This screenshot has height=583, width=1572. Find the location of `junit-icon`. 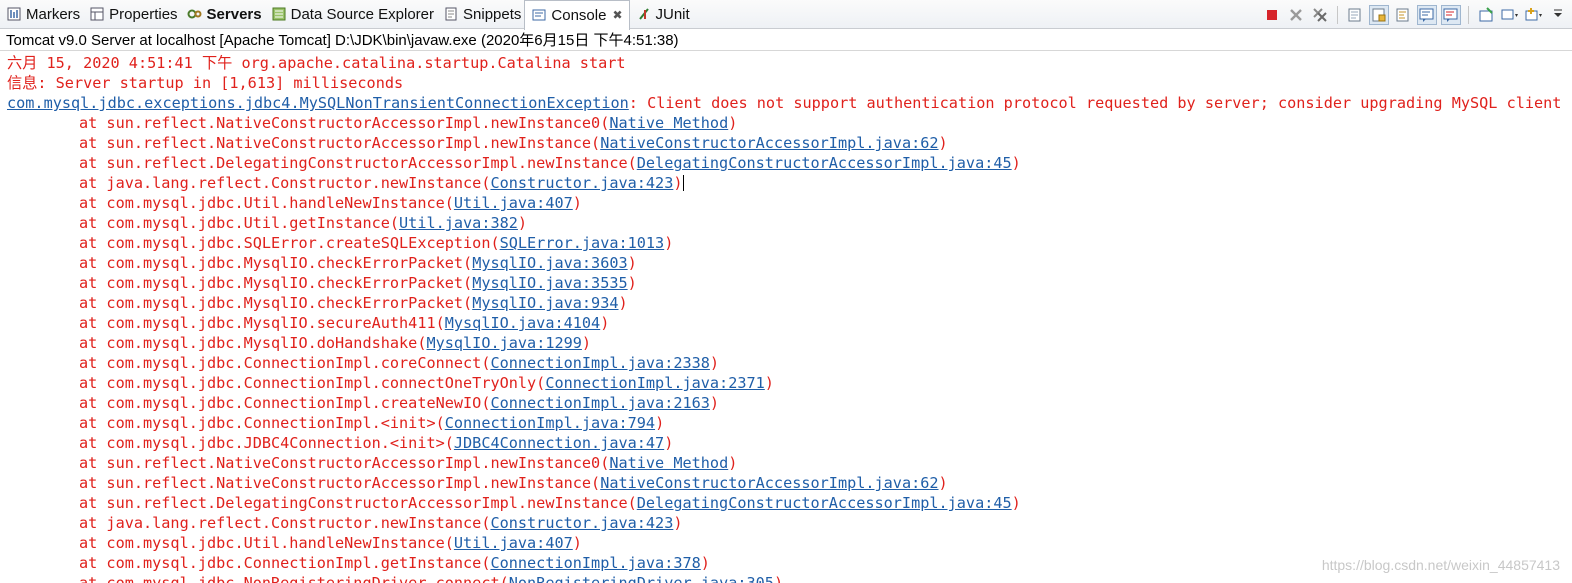

junit-icon is located at coordinates (644, 14).